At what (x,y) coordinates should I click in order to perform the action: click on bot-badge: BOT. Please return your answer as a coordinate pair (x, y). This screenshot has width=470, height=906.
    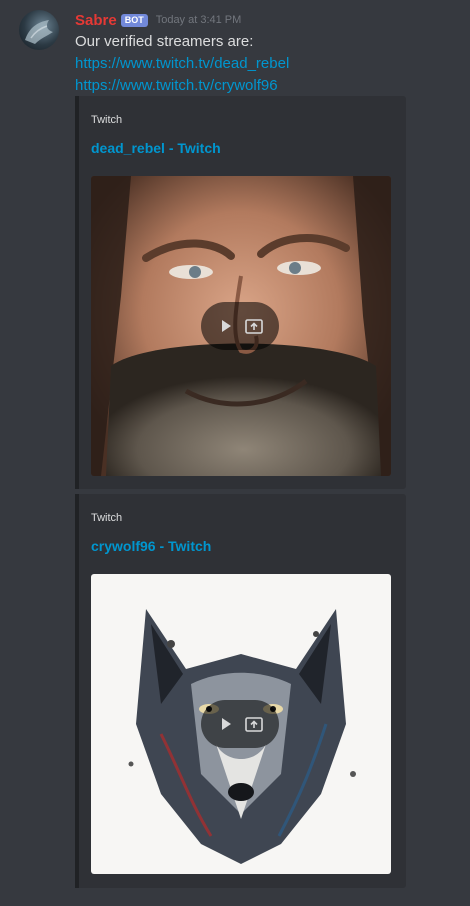
    Looking at the image, I should click on (134, 20).